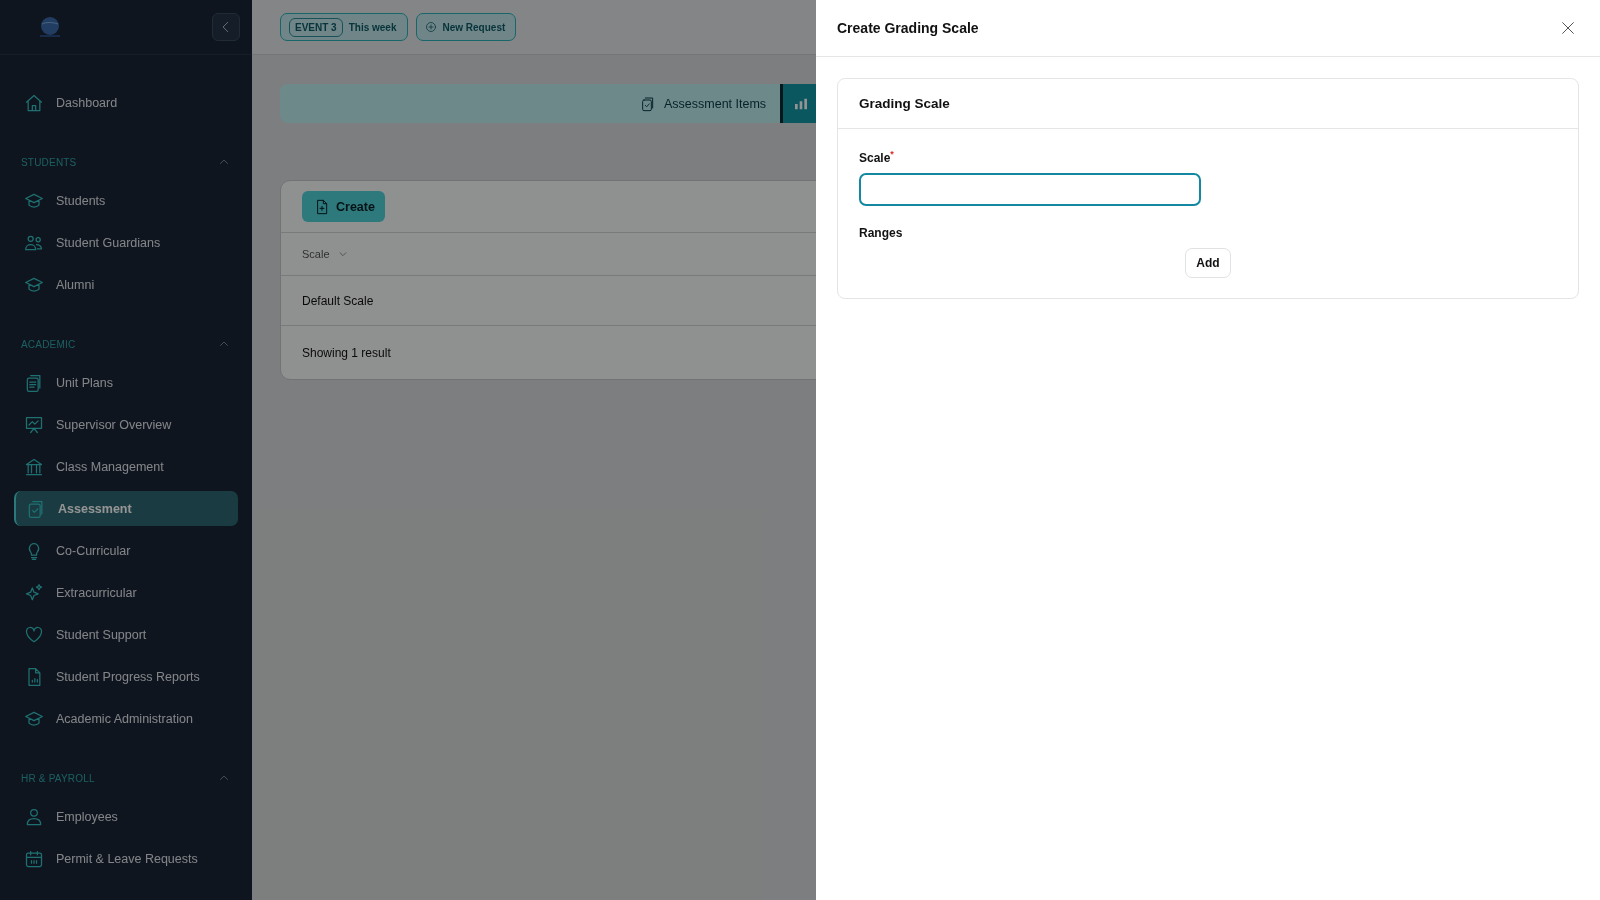 The width and height of the screenshot is (1600, 900). I want to click on close-icon, so click(1568, 28).